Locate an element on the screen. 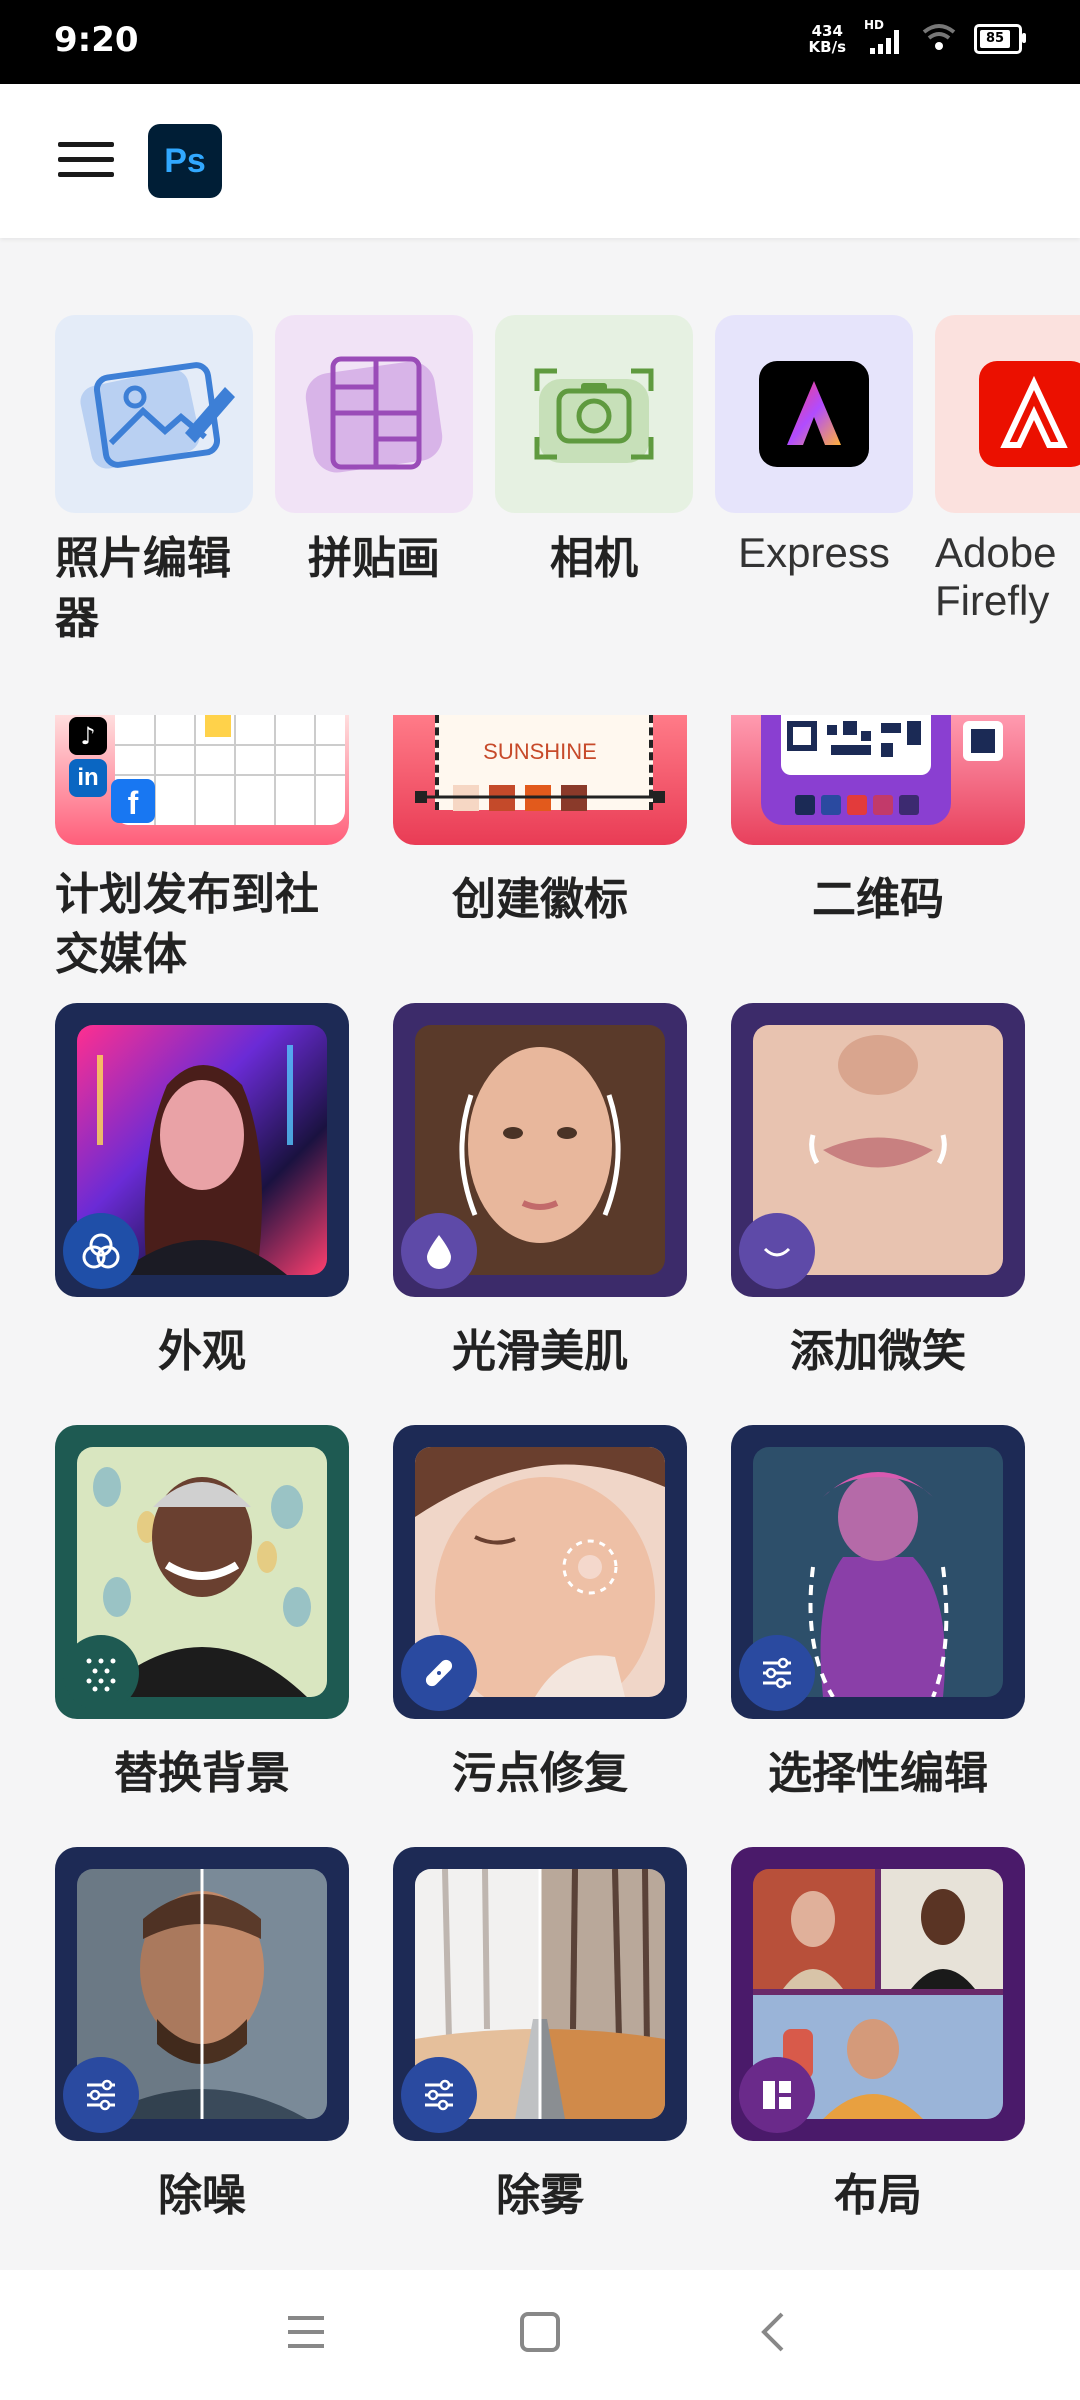 The height and width of the screenshot is (2400, 1080). add-smile-label: 添加微笑 is located at coordinates (878, 1351).